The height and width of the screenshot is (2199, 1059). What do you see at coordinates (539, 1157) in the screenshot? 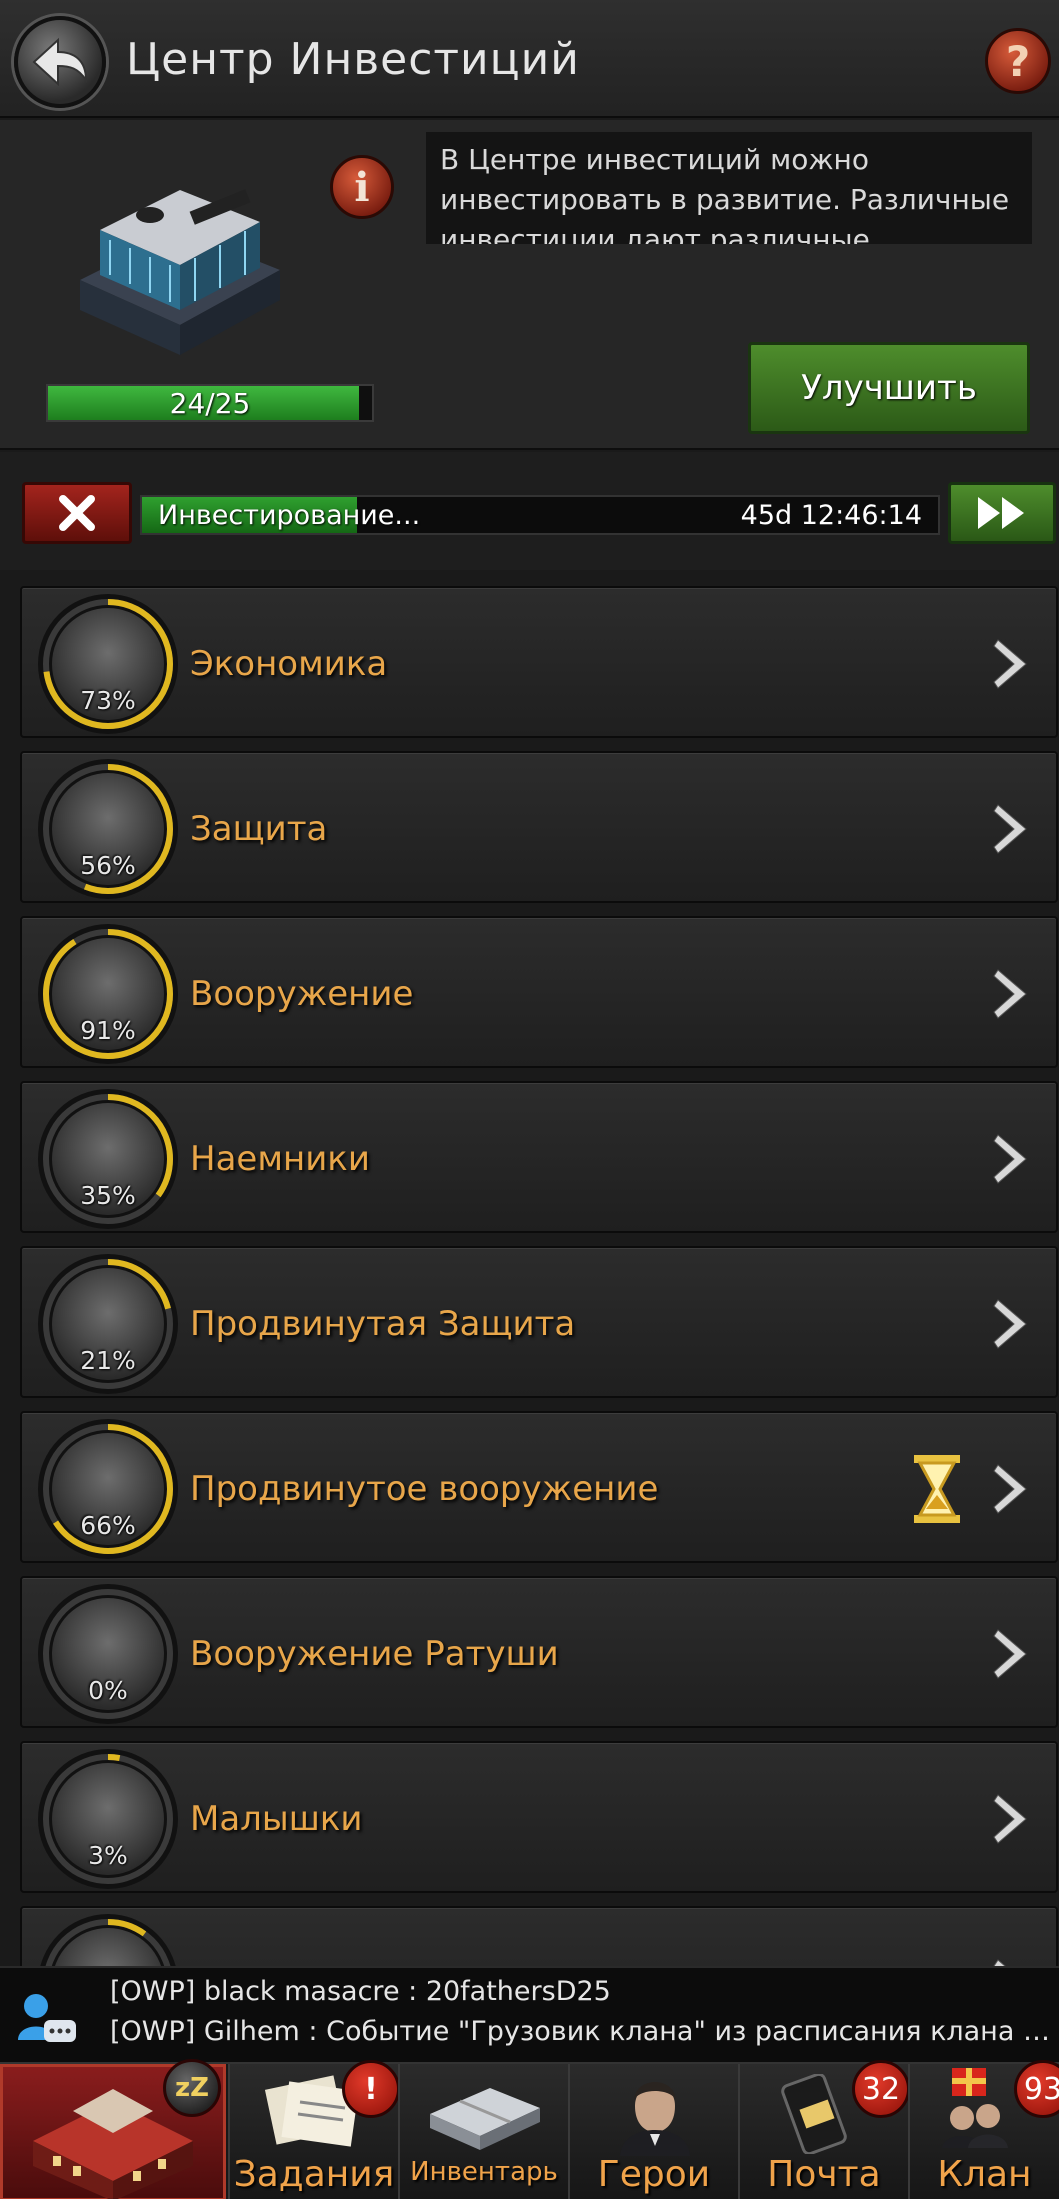
I see `investment-item: 35% Наемники` at bounding box center [539, 1157].